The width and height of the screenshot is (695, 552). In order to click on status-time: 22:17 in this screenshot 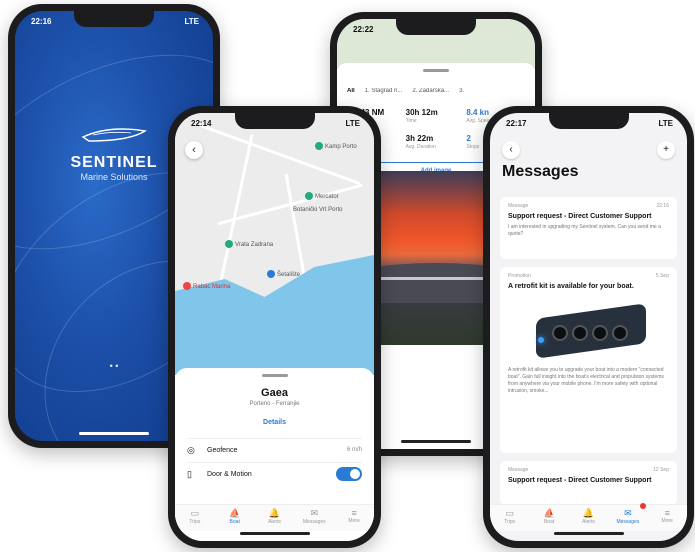, I will do `click(516, 123)`.